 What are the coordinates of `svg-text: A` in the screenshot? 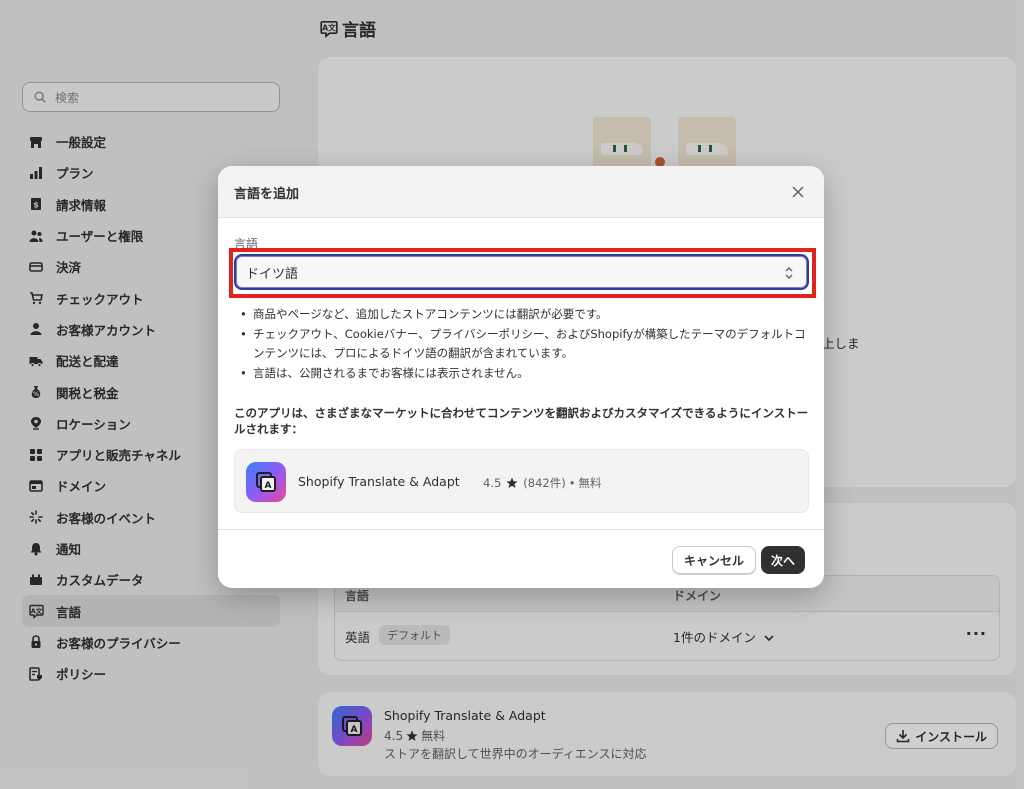 It's located at (268, 486).